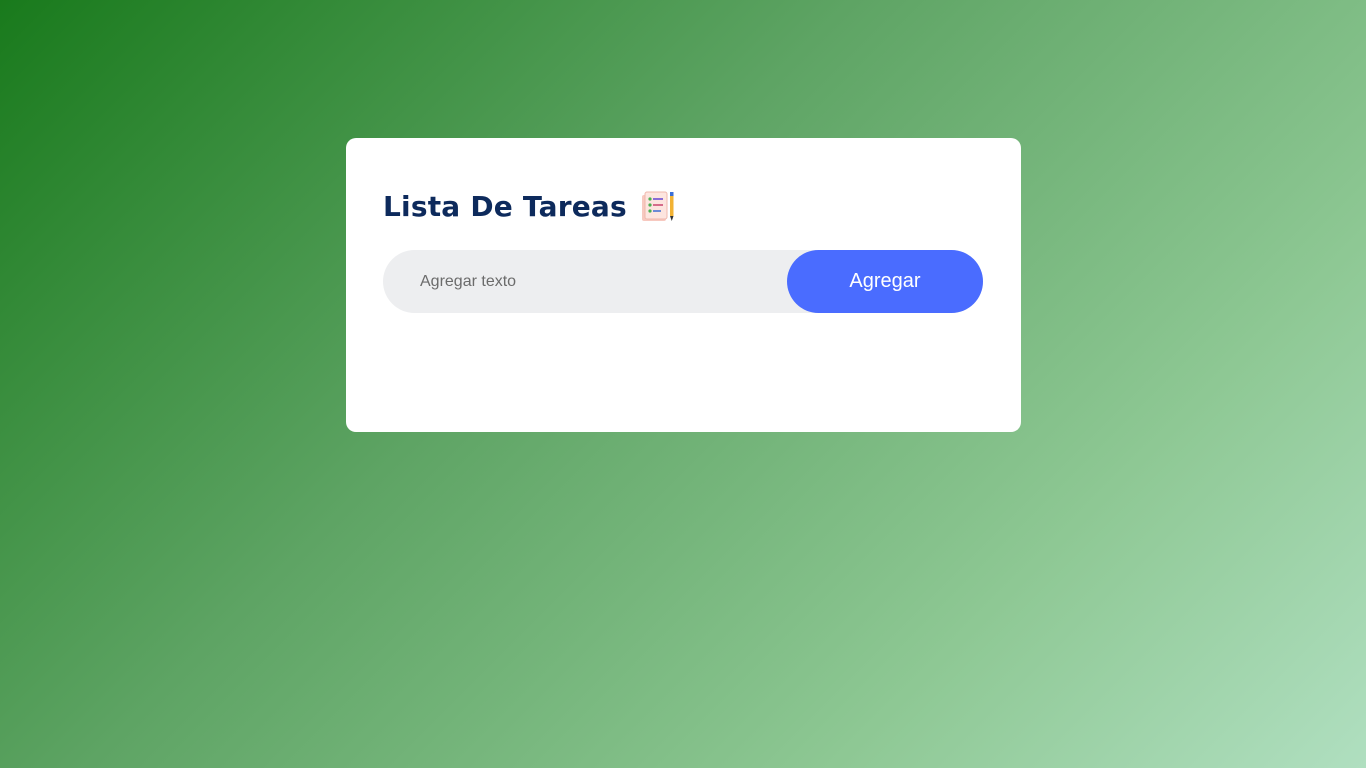  What do you see at coordinates (593, 281) in the screenshot?
I see `task-input` at bounding box center [593, 281].